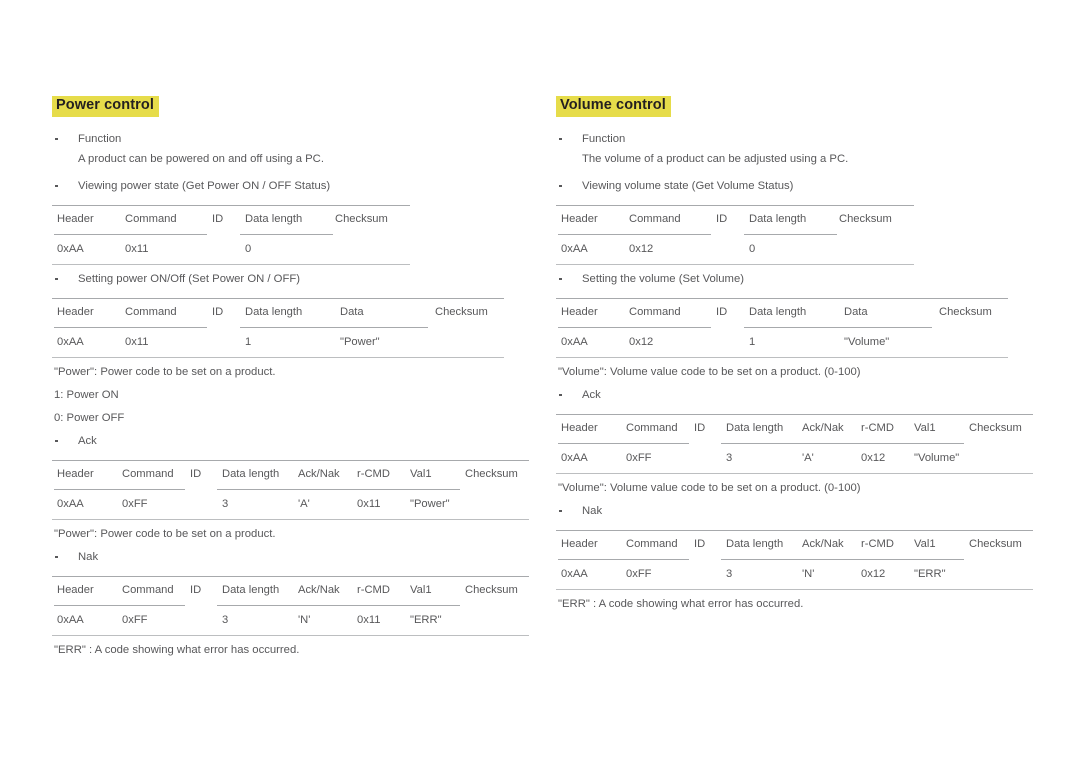 This screenshot has height=763, width=1080. Describe the element at coordinates (796, 279) in the screenshot. I see `bullet-item: Setting the volume (Set Volume)` at that location.